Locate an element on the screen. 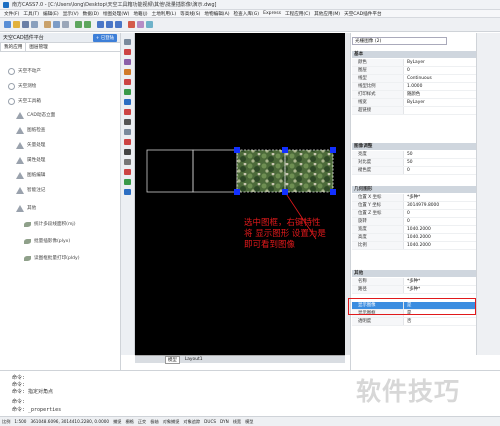 This screenshot has width=500, height=426. command-current-line: 命令: _properties is located at coordinates (36, 409).